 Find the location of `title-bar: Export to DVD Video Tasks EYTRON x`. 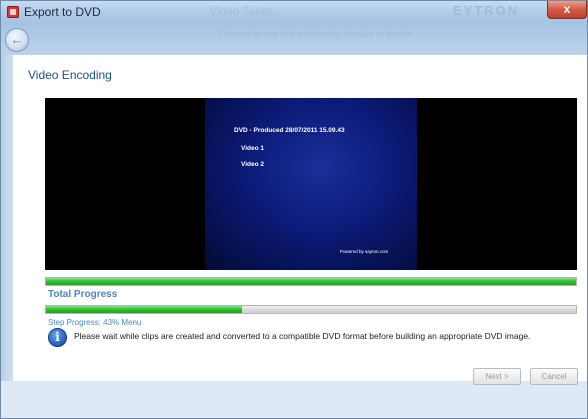

title-bar: Export to DVD Video Tasks EYTRON x is located at coordinates (294, 13).